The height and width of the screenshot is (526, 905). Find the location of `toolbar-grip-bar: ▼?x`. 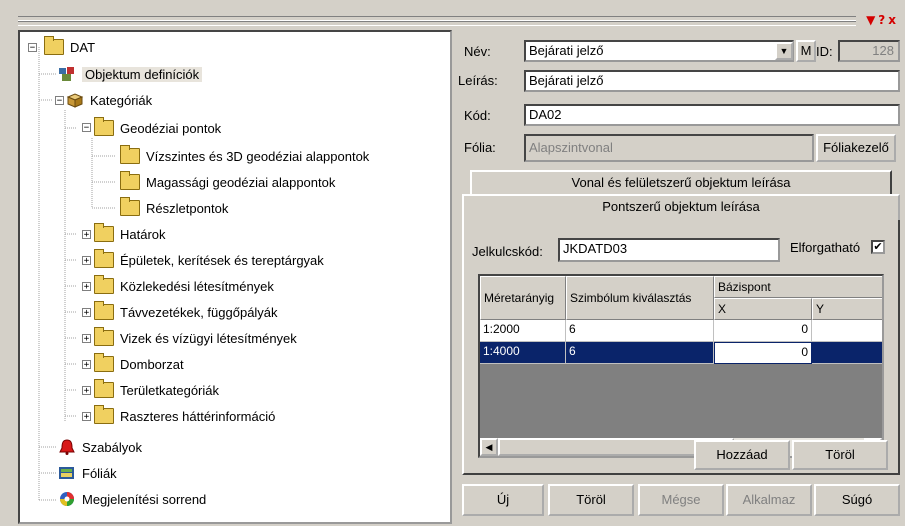

toolbar-grip-bar: ▼?x is located at coordinates (452, 15).